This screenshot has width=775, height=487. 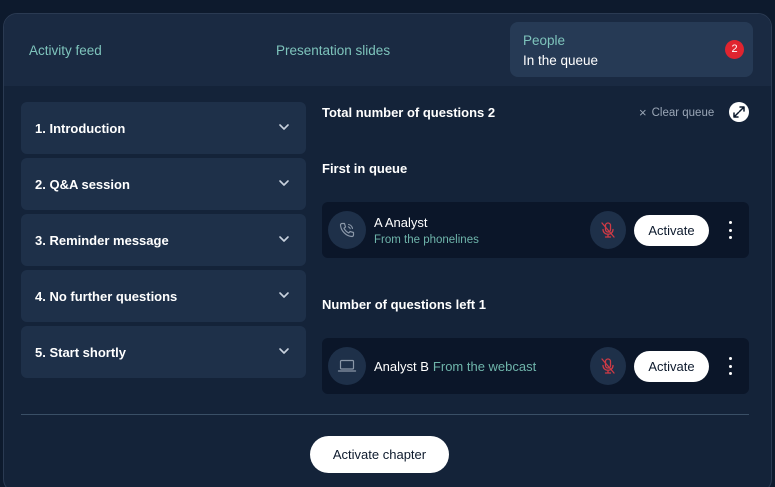 I want to click on tab-presentation-slides: Presentation slides, so click(x=333, y=50).